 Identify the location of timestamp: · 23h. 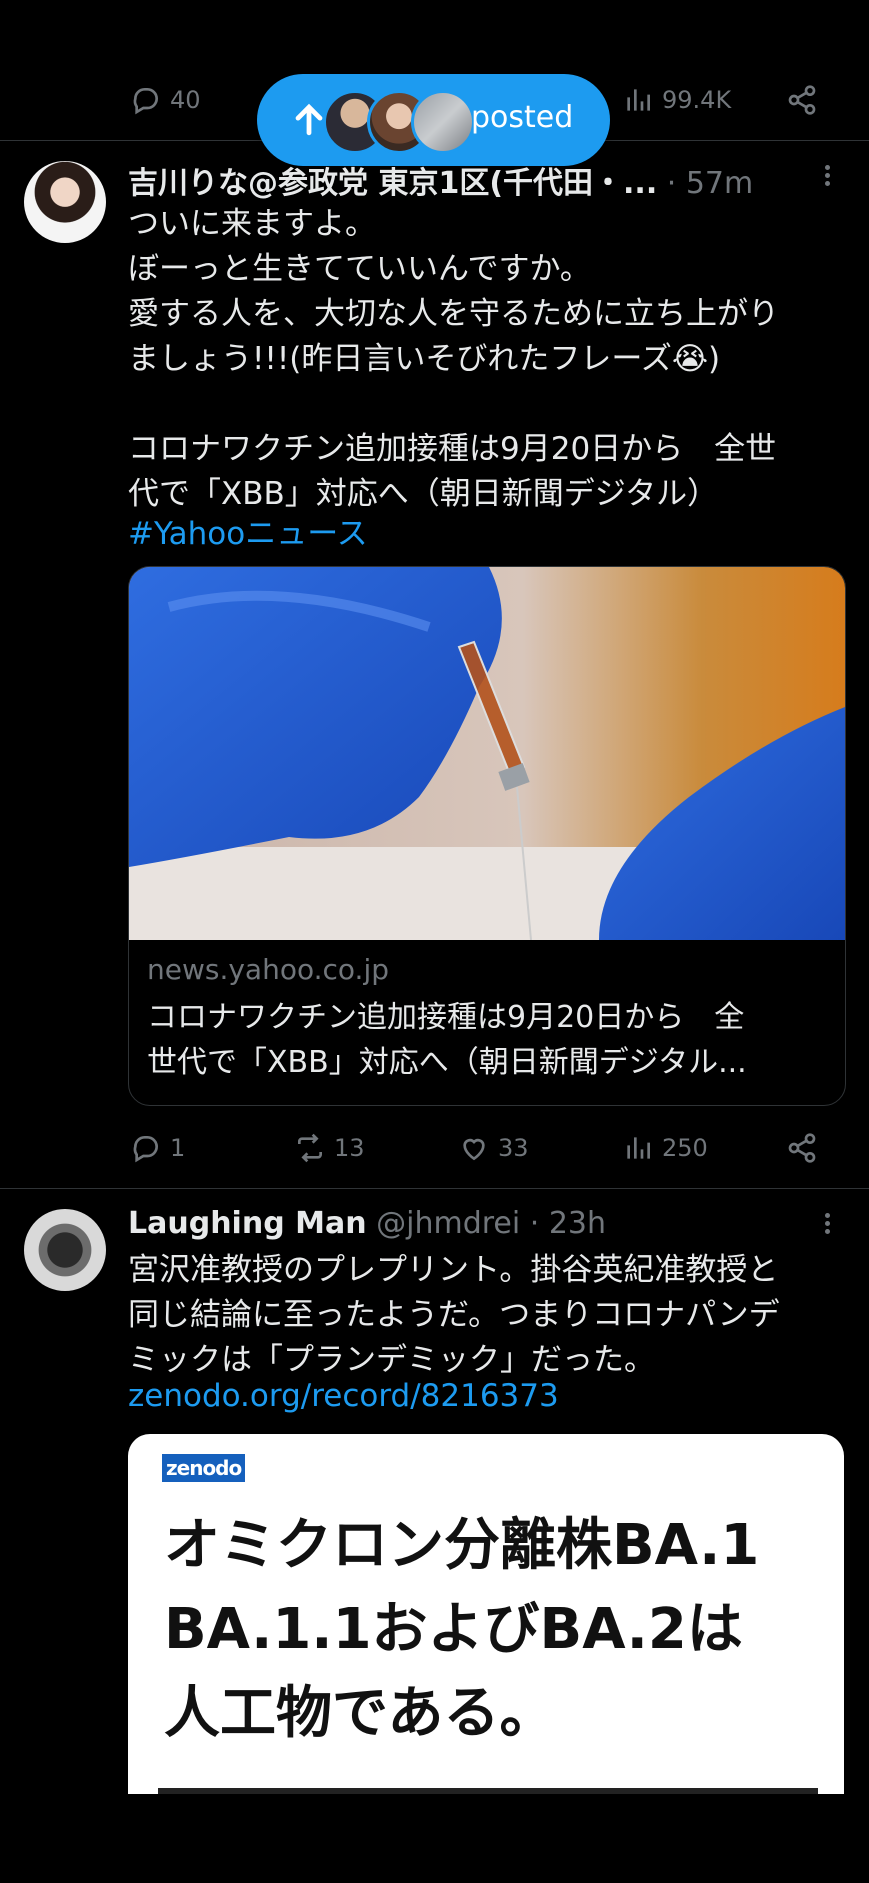
(568, 1223).